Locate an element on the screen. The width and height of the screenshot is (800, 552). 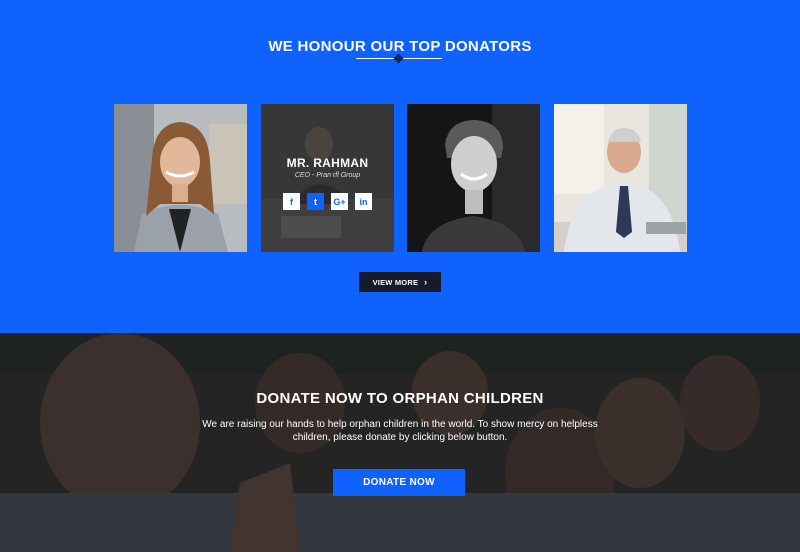
title-divider is located at coordinates (399, 58).